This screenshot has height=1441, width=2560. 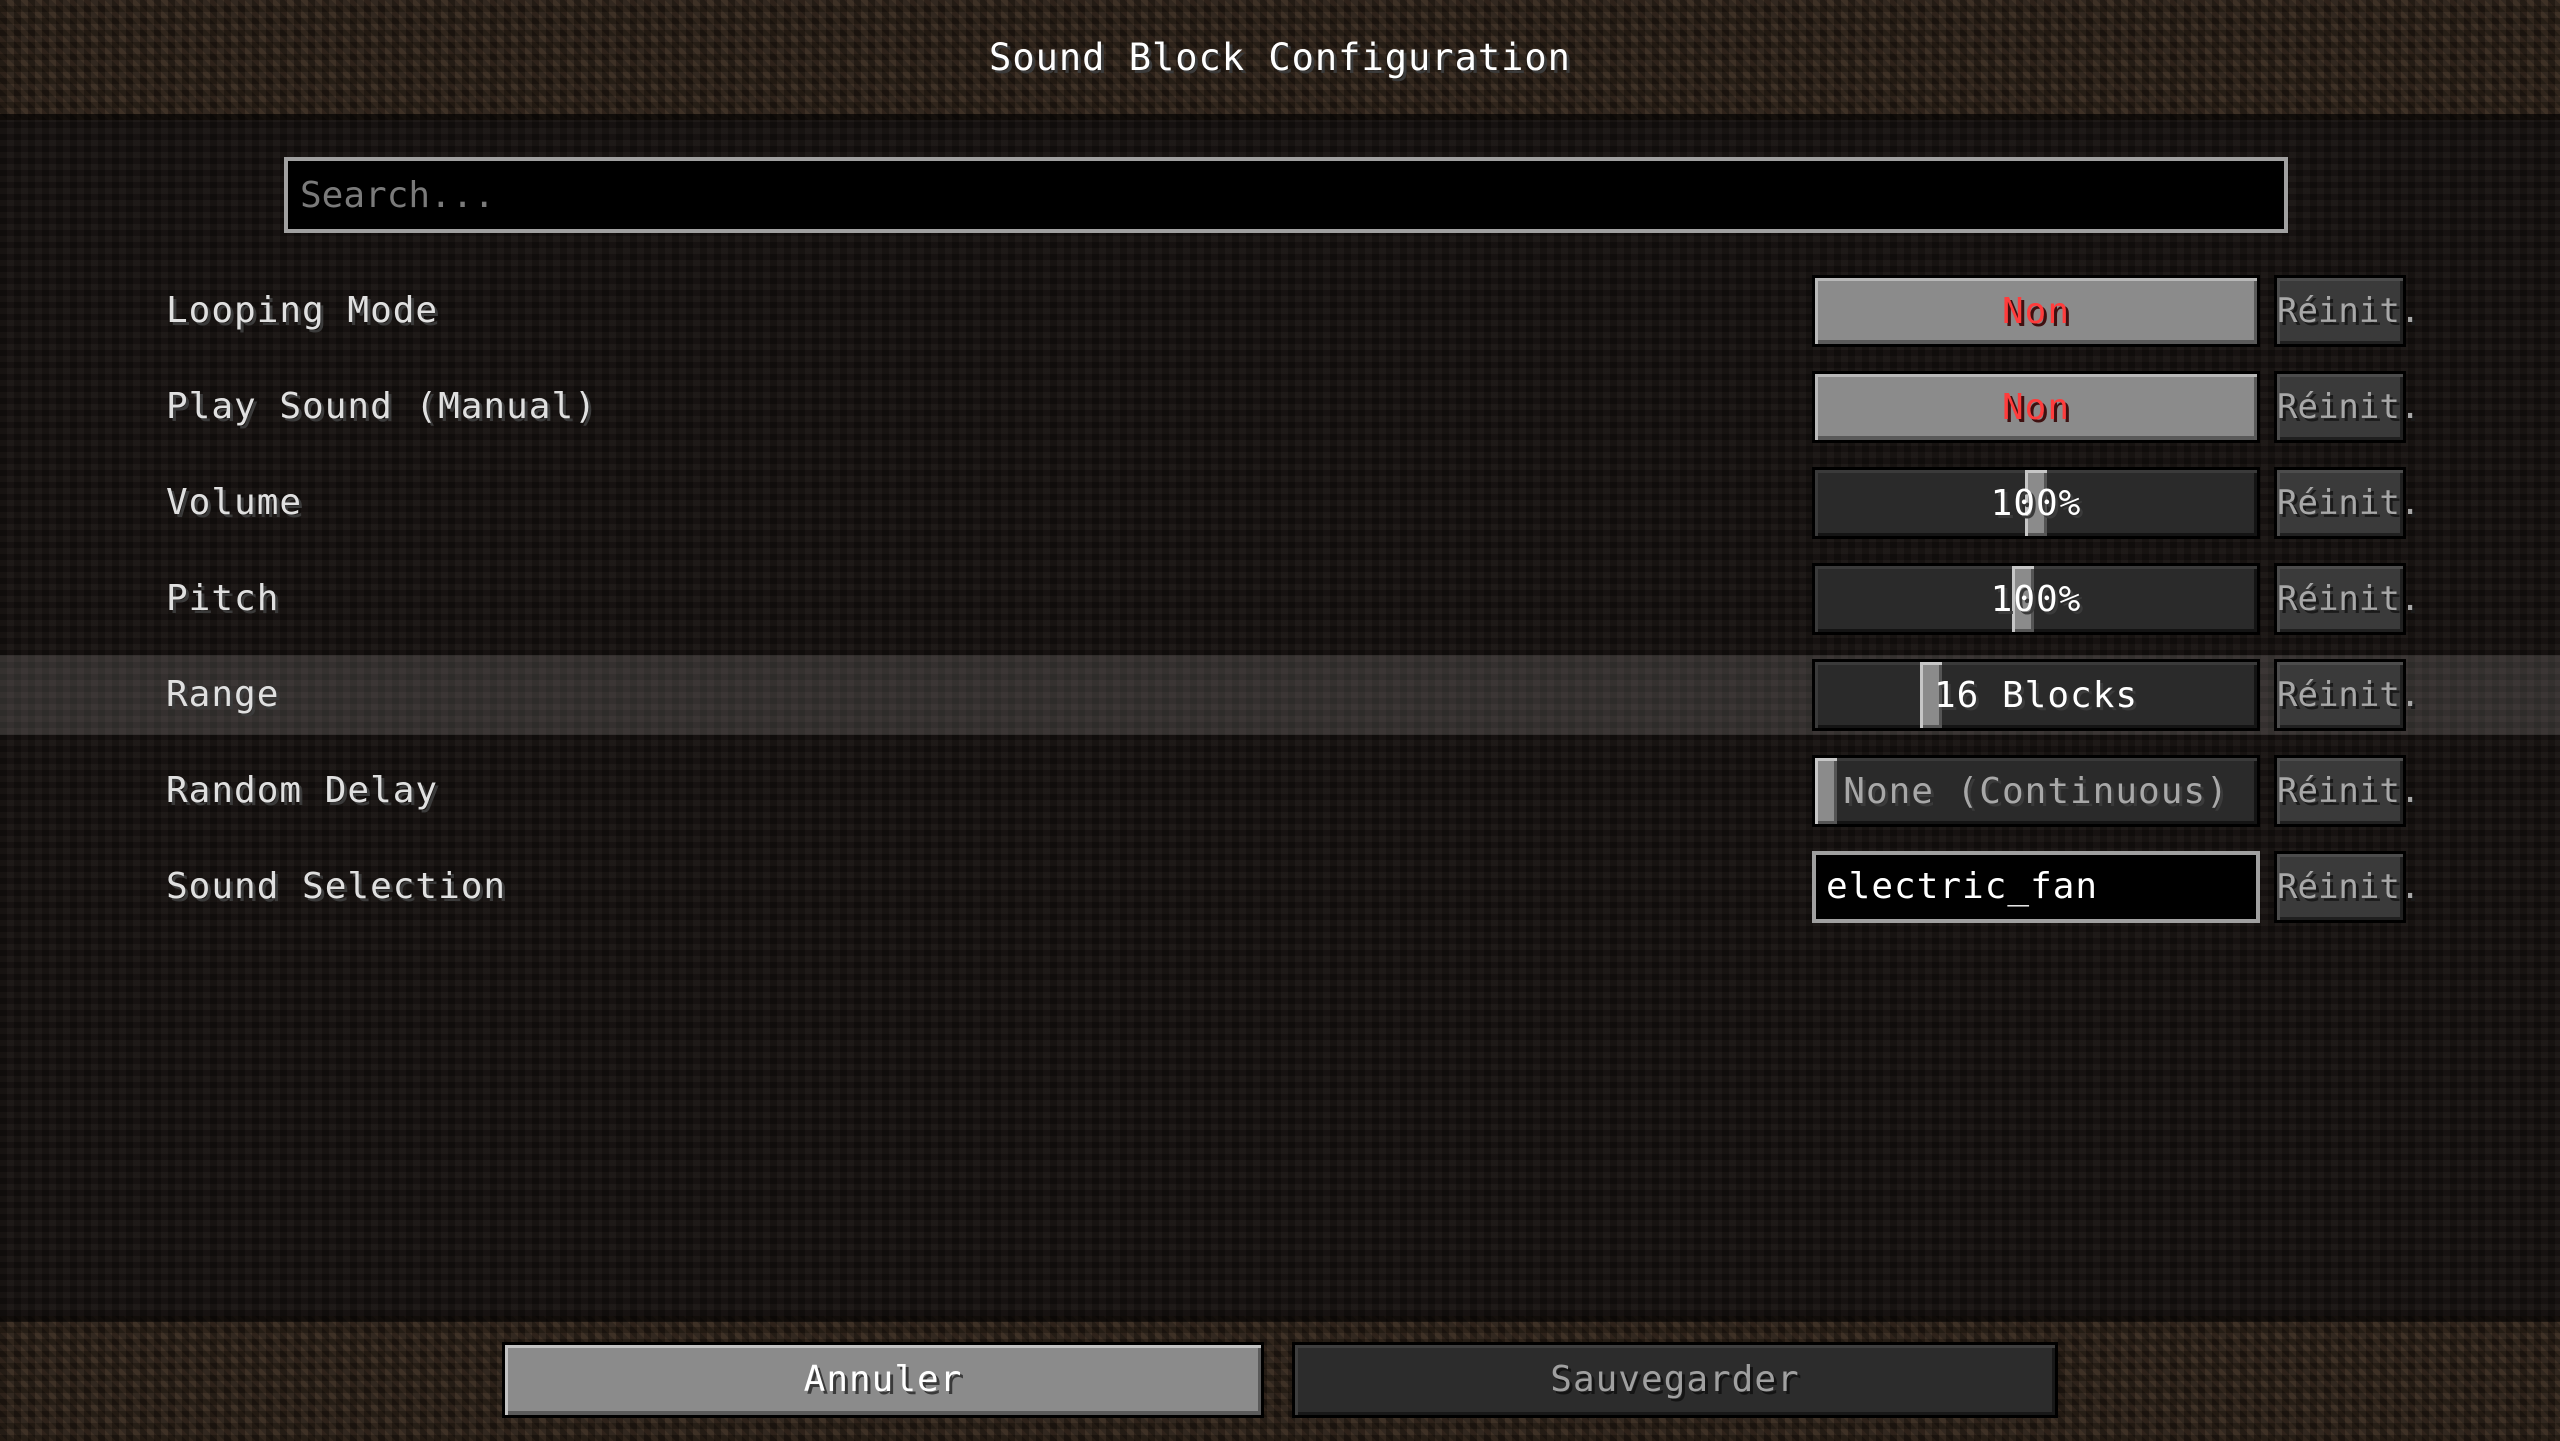 I want to click on random-delay-reset-button: Réinit., so click(x=2347, y=791).